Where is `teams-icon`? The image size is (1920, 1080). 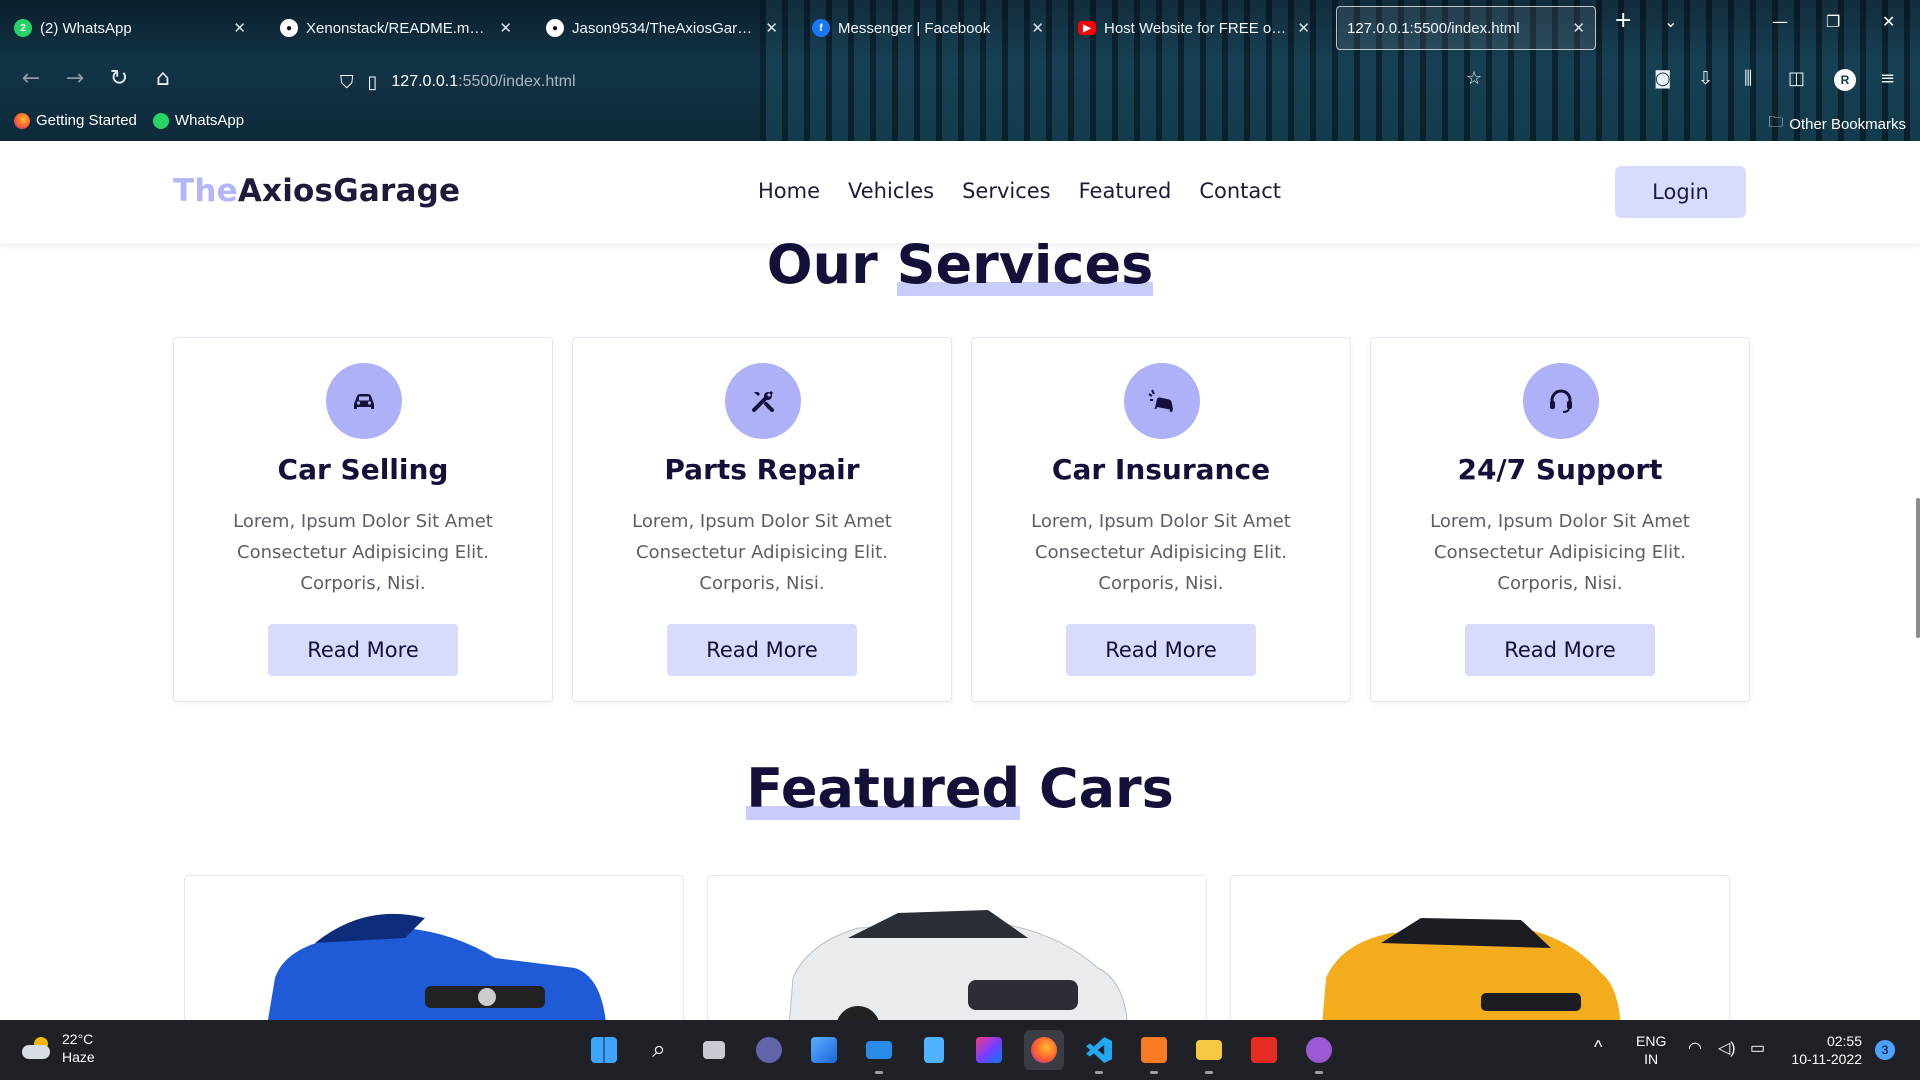
teams-icon is located at coordinates (769, 1050).